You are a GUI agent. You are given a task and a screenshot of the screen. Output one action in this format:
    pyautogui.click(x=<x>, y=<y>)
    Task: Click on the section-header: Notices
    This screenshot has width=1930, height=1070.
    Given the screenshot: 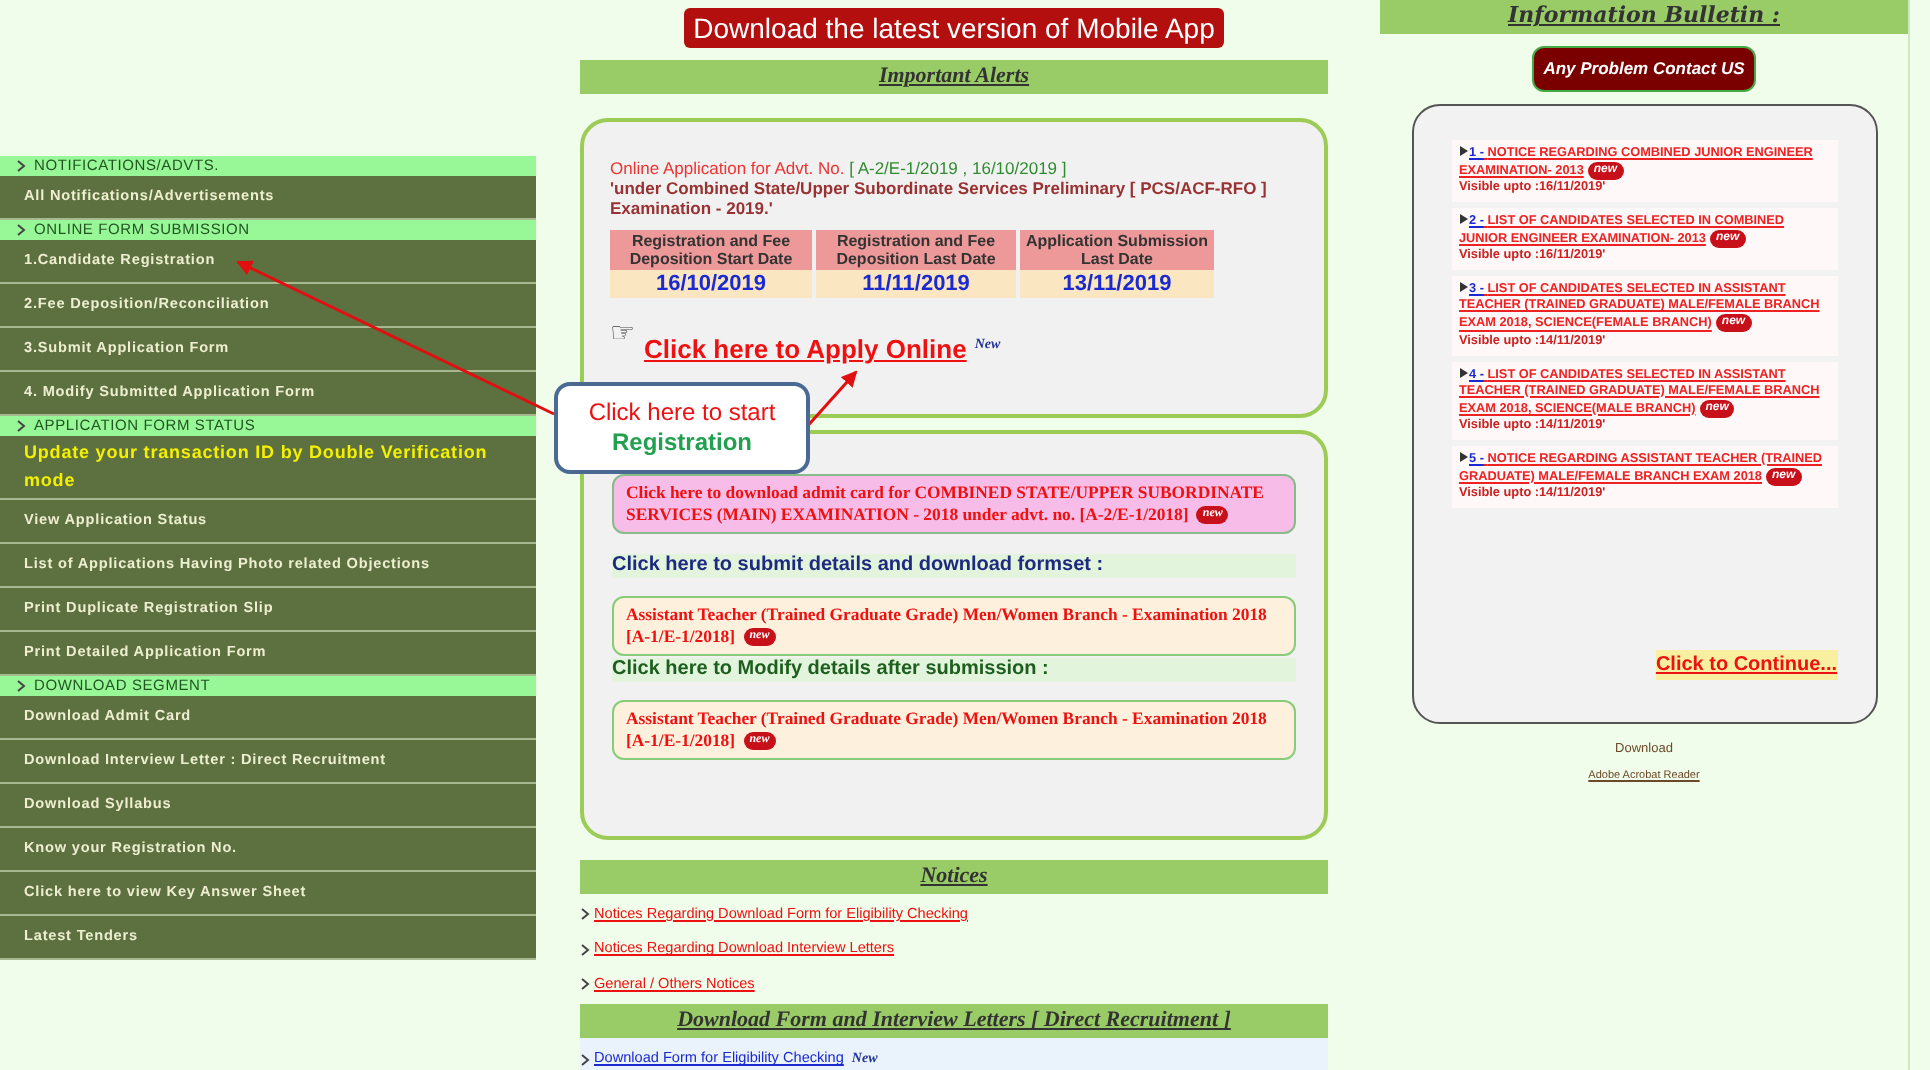 What is the action you would take?
    pyautogui.click(x=954, y=876)
    